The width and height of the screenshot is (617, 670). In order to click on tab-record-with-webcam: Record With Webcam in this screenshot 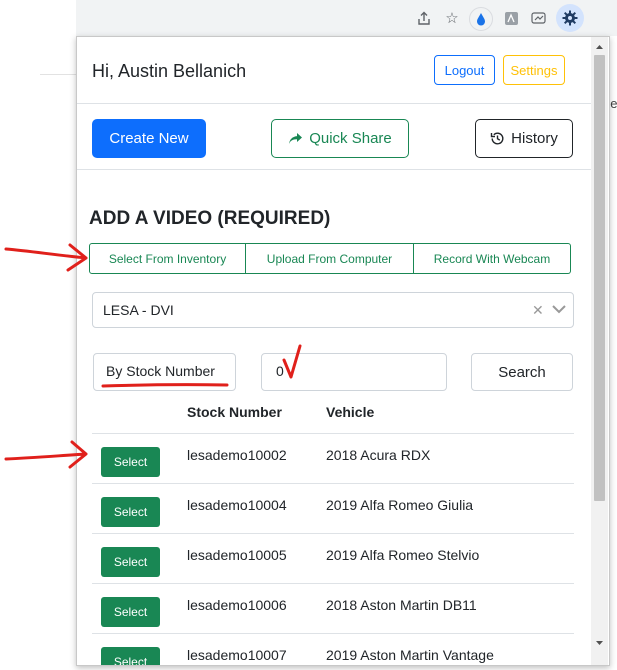, I will do `click(492, 258)`.